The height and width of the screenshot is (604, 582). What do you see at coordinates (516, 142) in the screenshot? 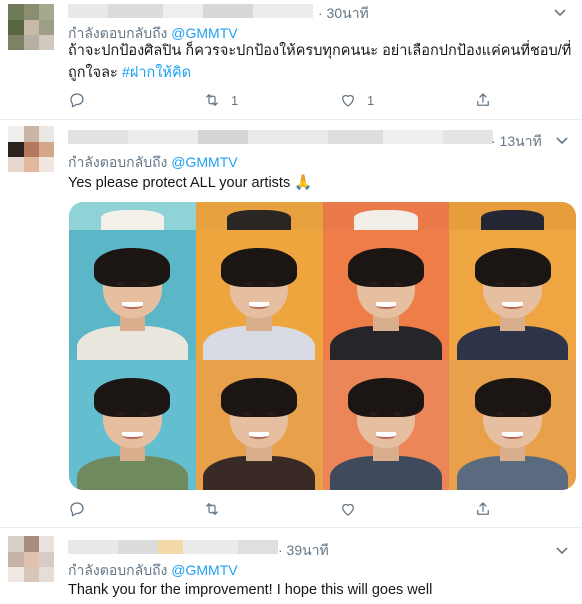
I see `tweet-timestamp: · 13นาที` at bounding box center [516, 142].